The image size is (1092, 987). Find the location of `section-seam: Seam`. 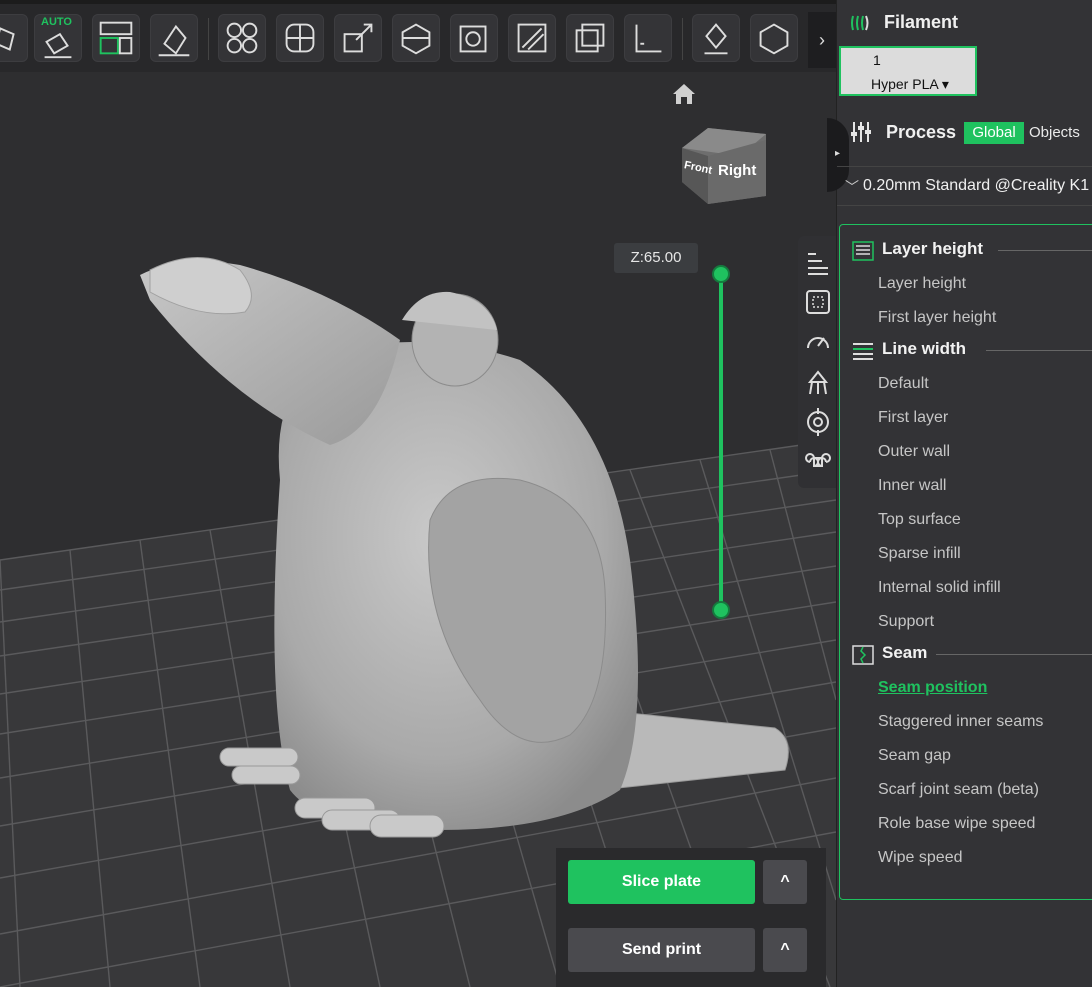

section-seam: Seam is located at coordinates (972, 655).